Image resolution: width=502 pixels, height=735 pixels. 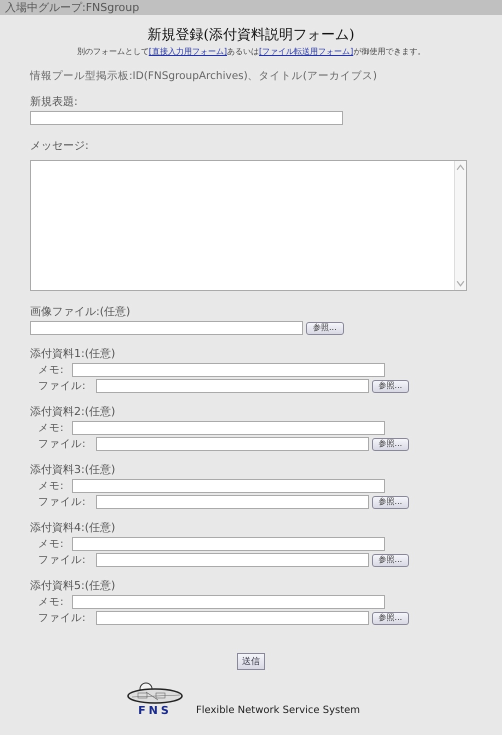 I want to click on submit-button: 送信, so click(x=251, y=661).